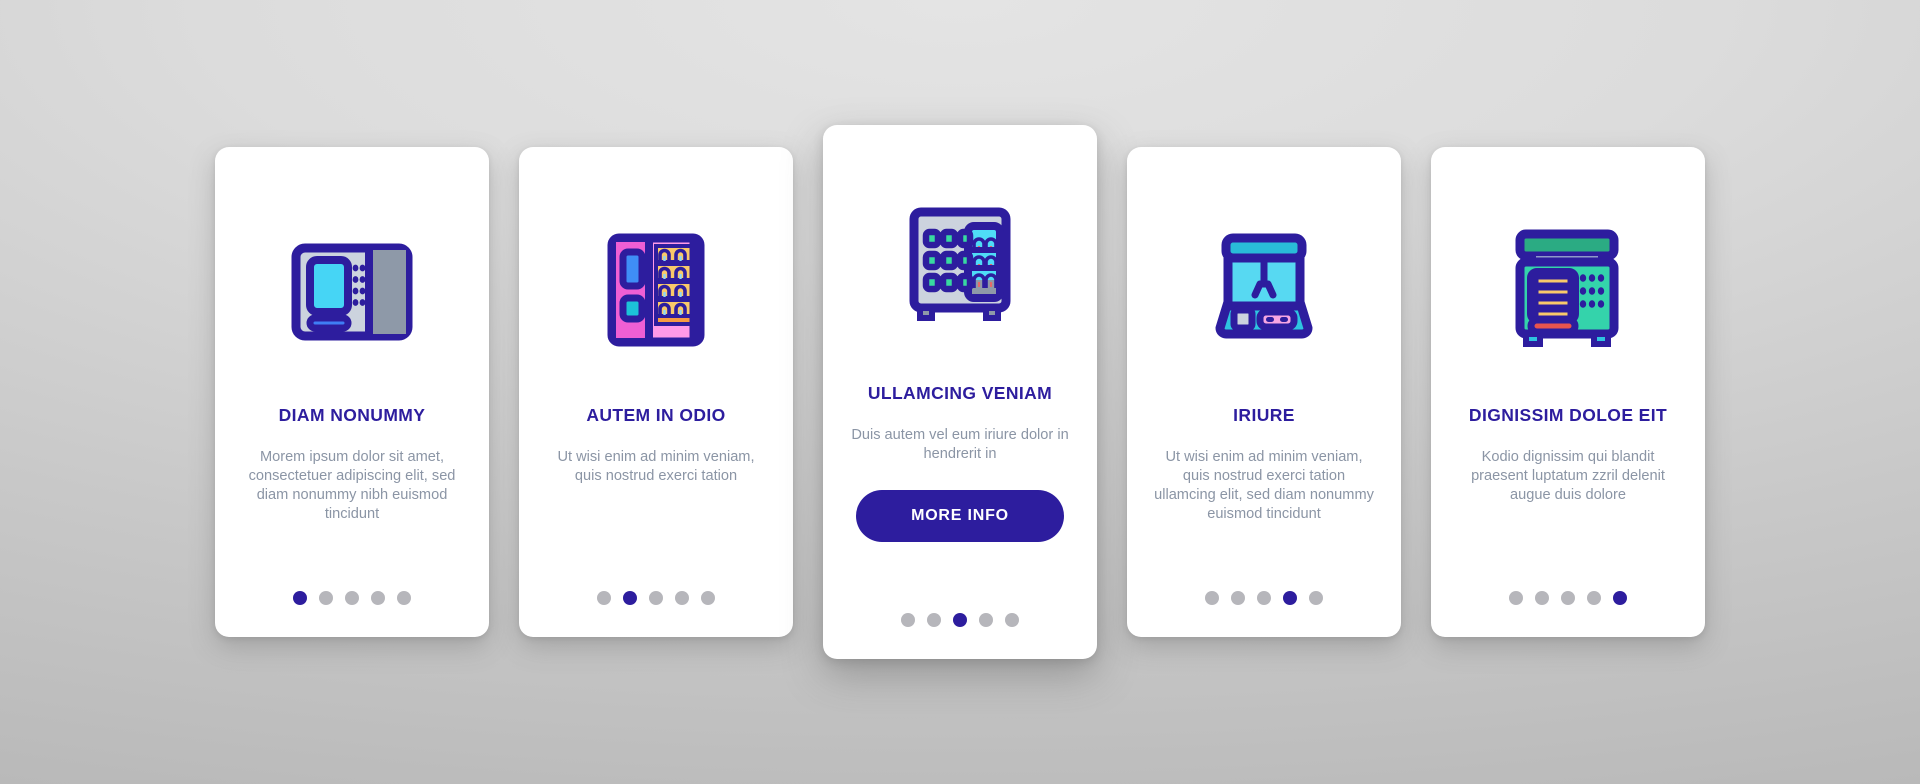 Image resolution: width=1920 pixels, height=784 pixels. I want to click on card-title: DIAM NONUMMY, so click(352, 415).